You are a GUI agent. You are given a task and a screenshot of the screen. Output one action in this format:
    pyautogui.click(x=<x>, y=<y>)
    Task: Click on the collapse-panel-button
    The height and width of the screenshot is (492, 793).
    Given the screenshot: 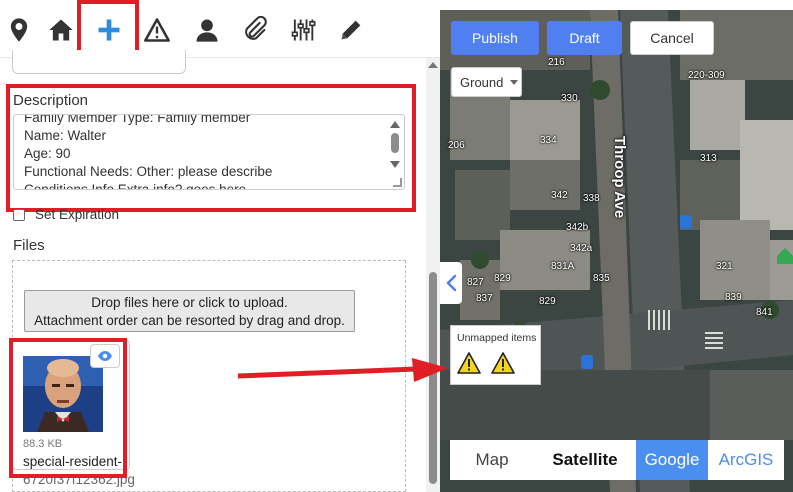 What is the action you would take?
    pyautogui.click(x=451, y=283)
    